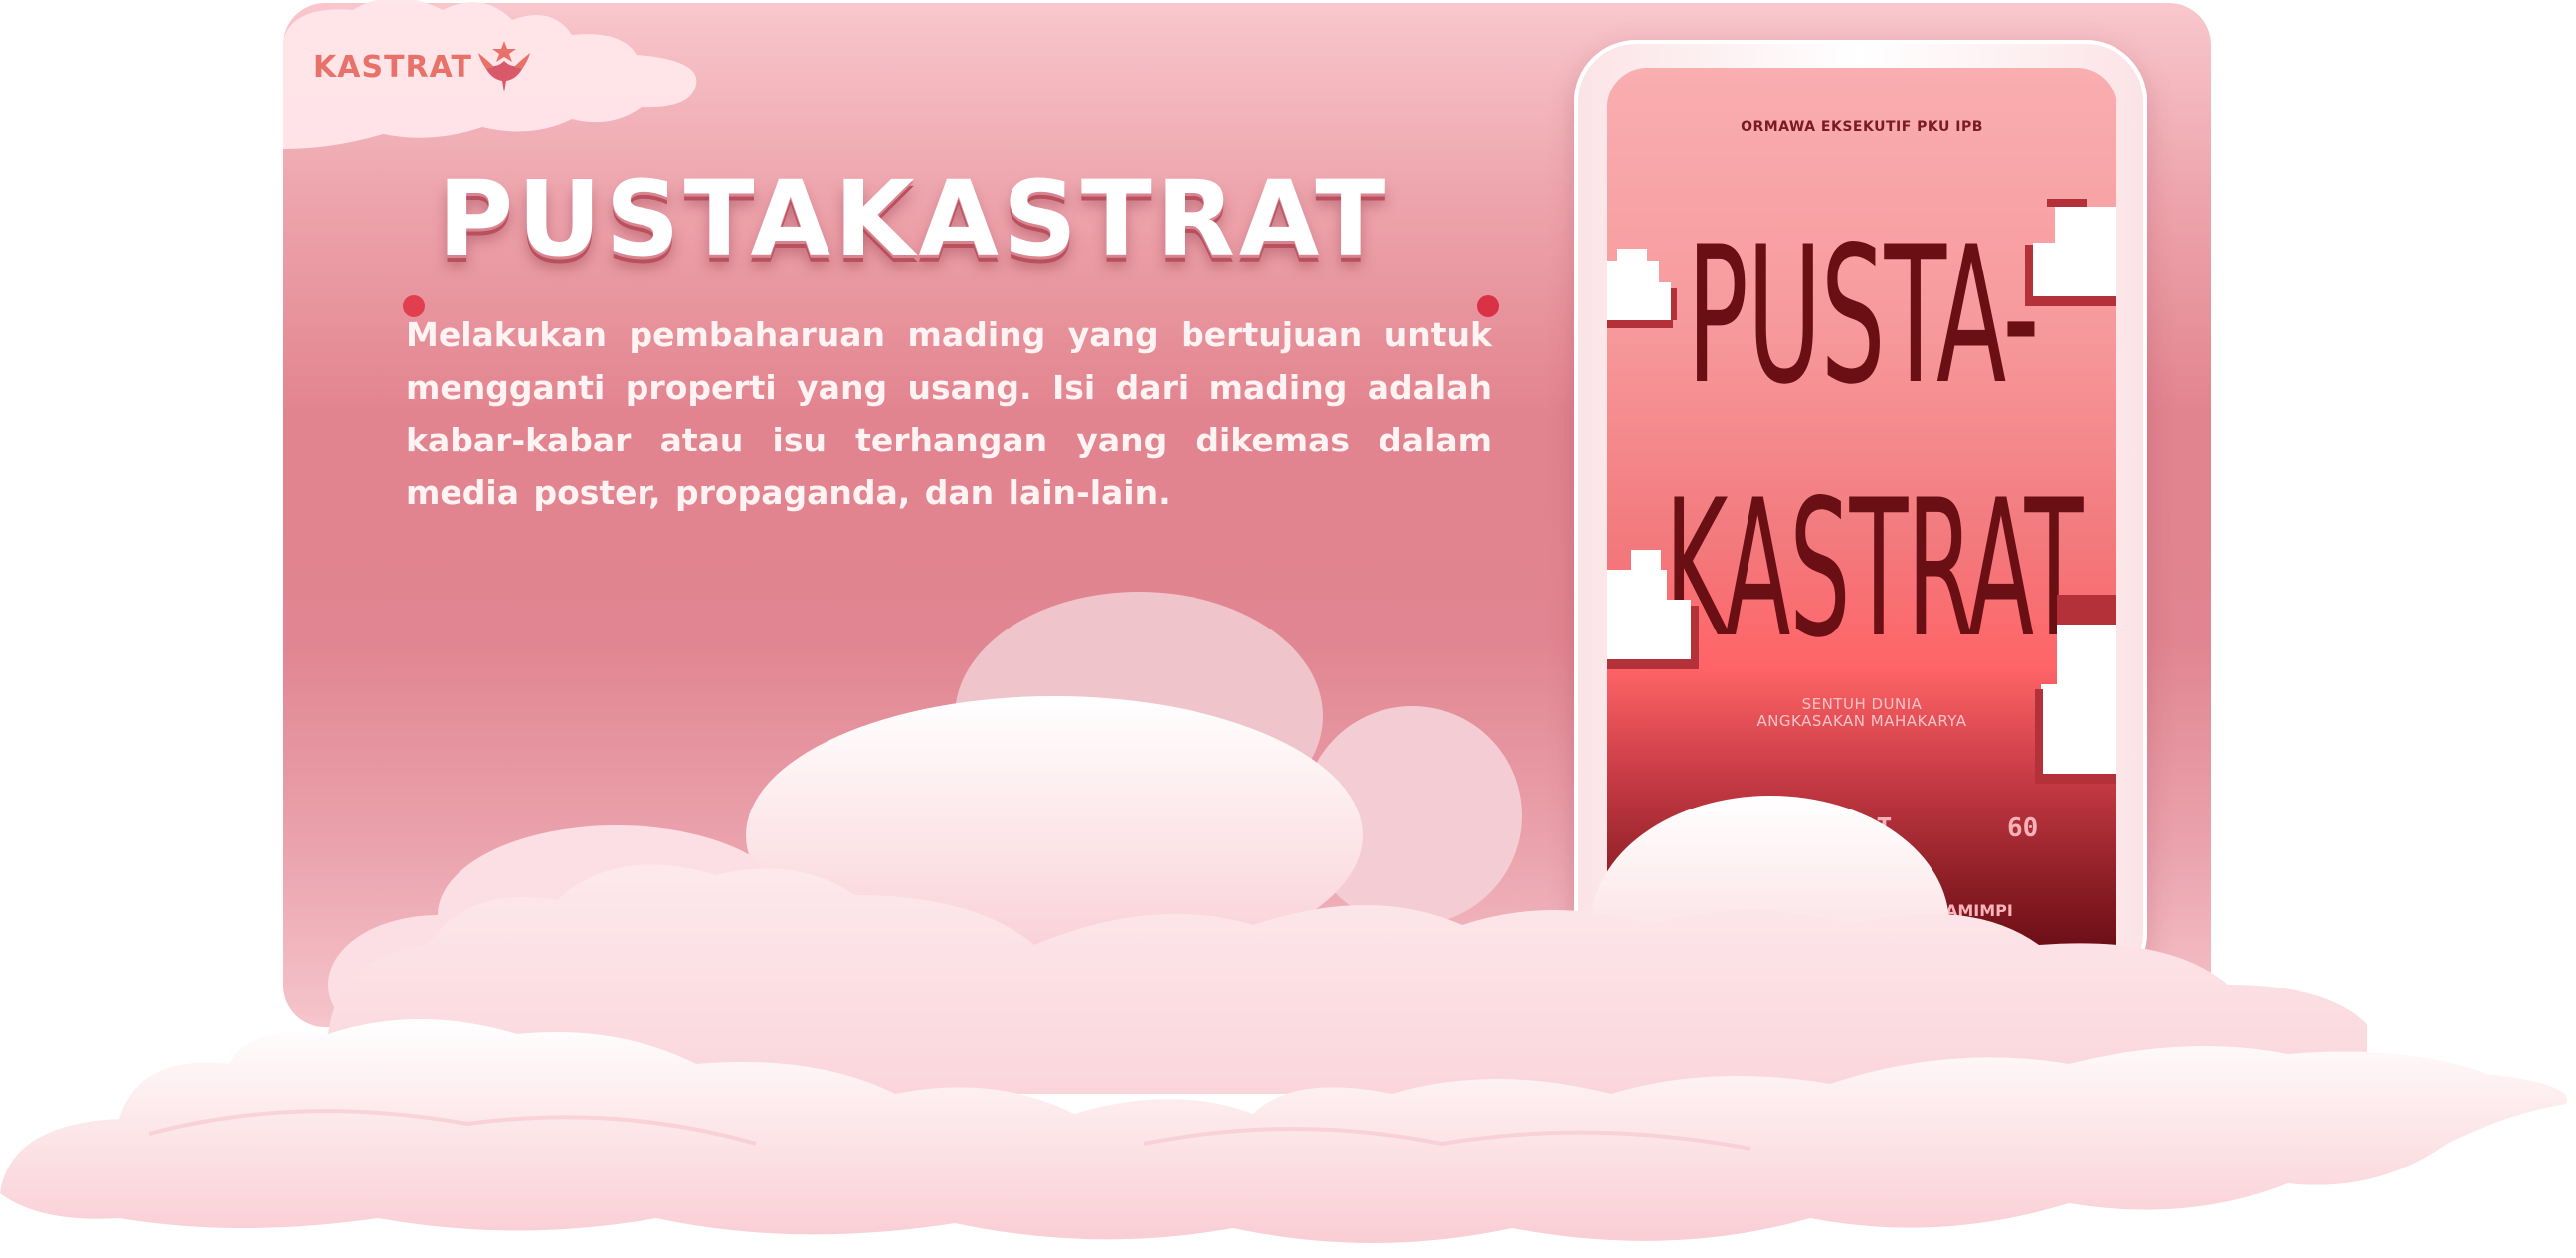 The image size is (2576, 1258). What do you see at coordinates (1979, 910) in the screenshot?
I see `poster-fragment-bottom: AMIMPI` at bounding box center [1979, 910].